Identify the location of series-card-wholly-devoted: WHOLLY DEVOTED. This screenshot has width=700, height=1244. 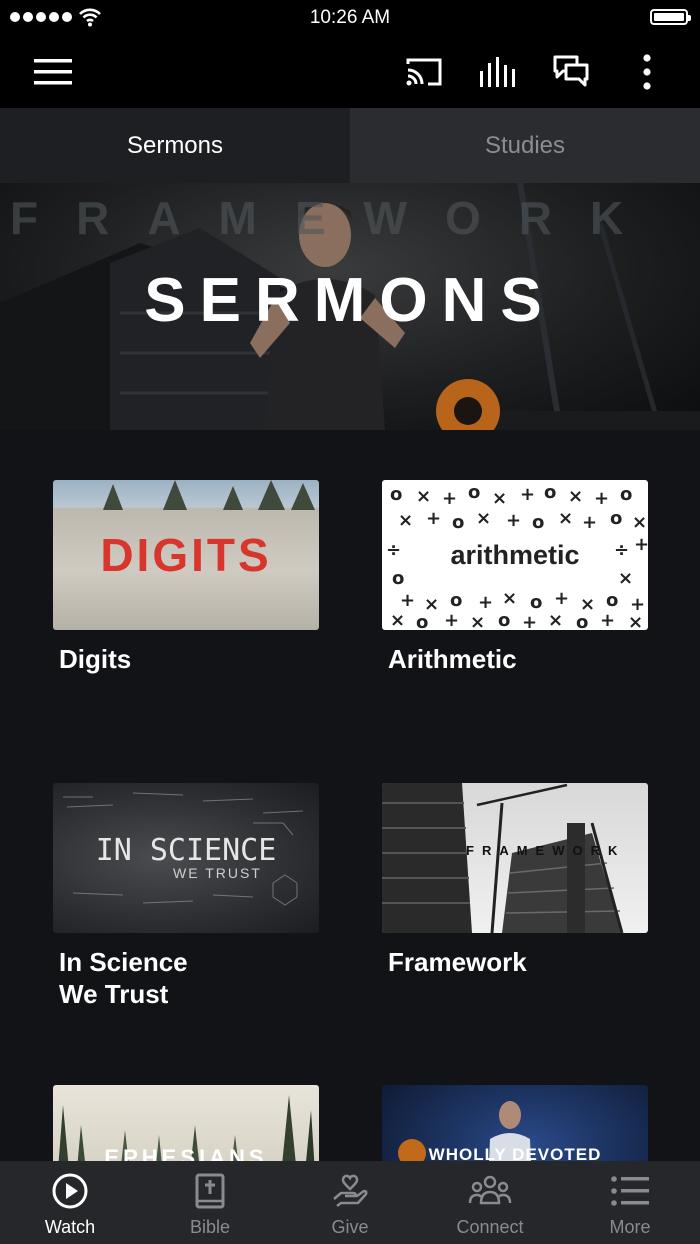
(515, 1123).